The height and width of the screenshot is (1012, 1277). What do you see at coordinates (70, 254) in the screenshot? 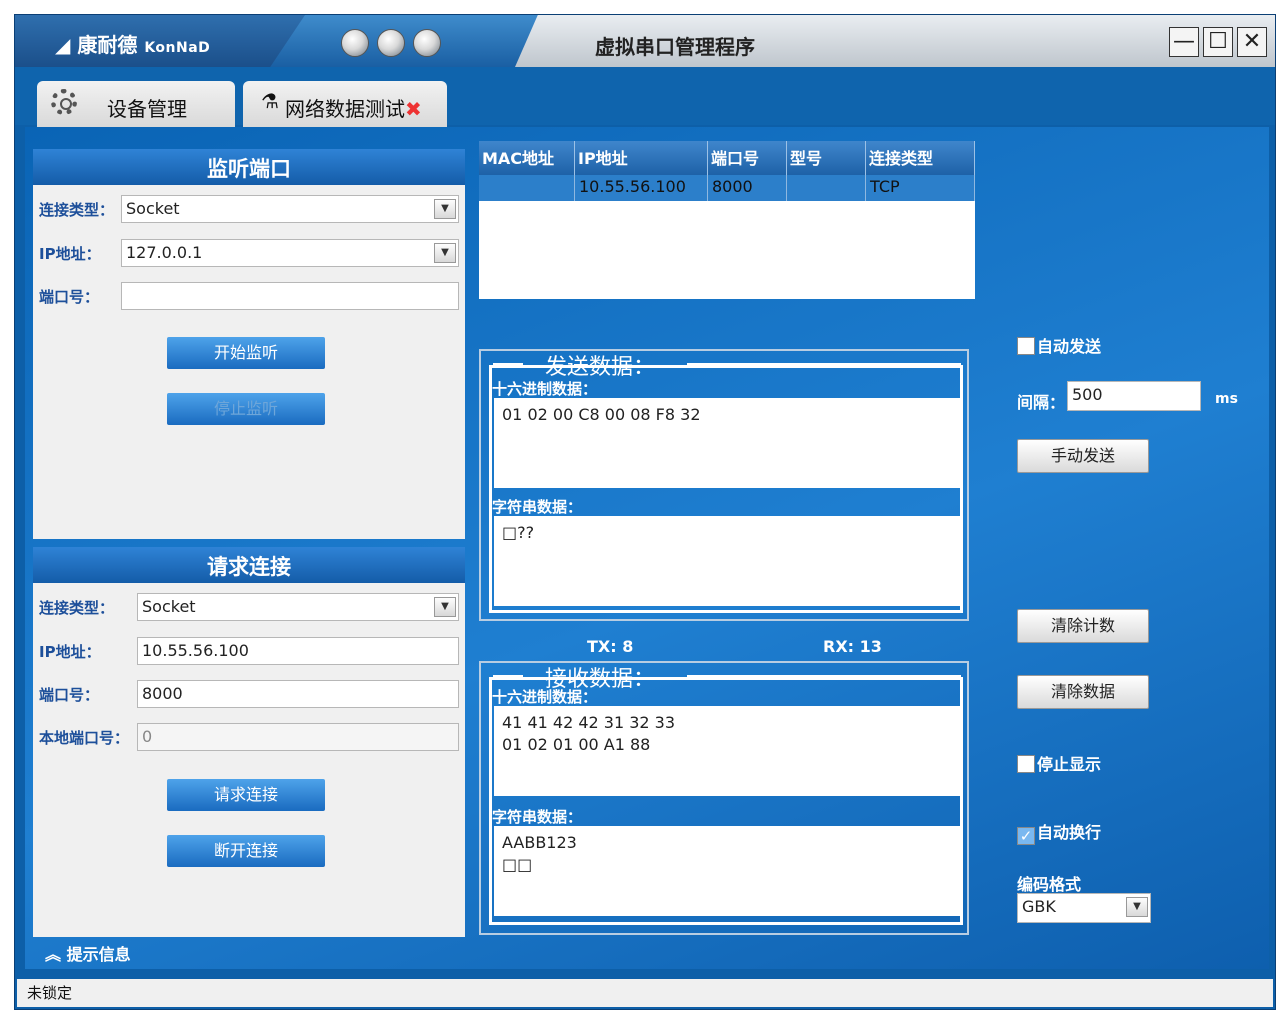
I see `listen-ip-label: IP地址：` at bounding box center [70, 254].